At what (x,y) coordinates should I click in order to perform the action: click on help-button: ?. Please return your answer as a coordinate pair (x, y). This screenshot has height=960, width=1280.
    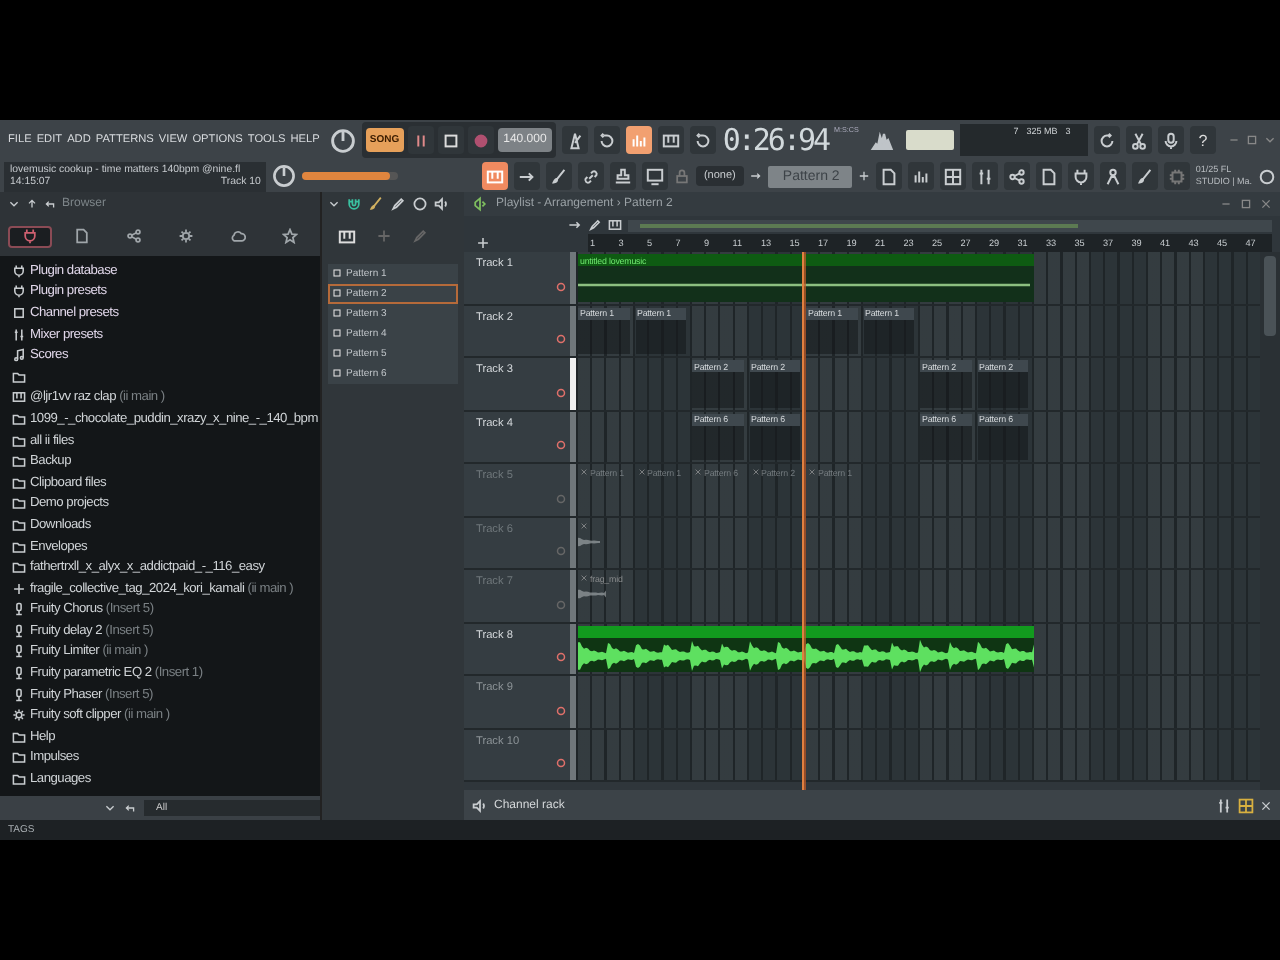
    Looking at the image, I should click on (1203, 140).